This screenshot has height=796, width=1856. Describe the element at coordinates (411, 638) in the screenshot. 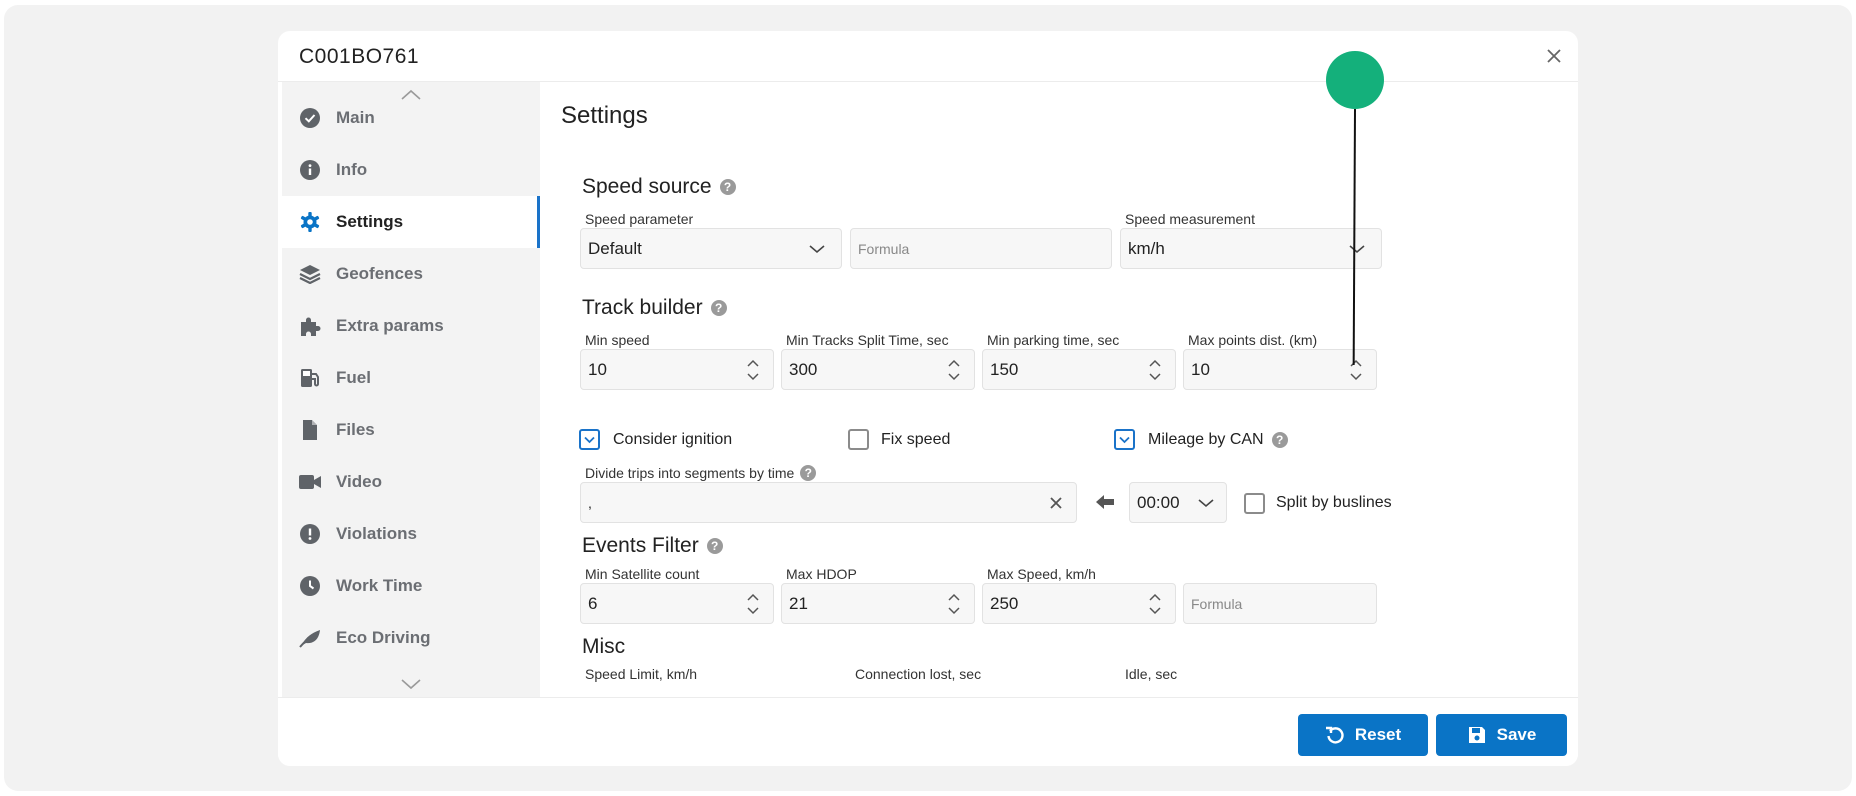

I see `sidebar-item-eco-driving: Eco Driving` at that location.